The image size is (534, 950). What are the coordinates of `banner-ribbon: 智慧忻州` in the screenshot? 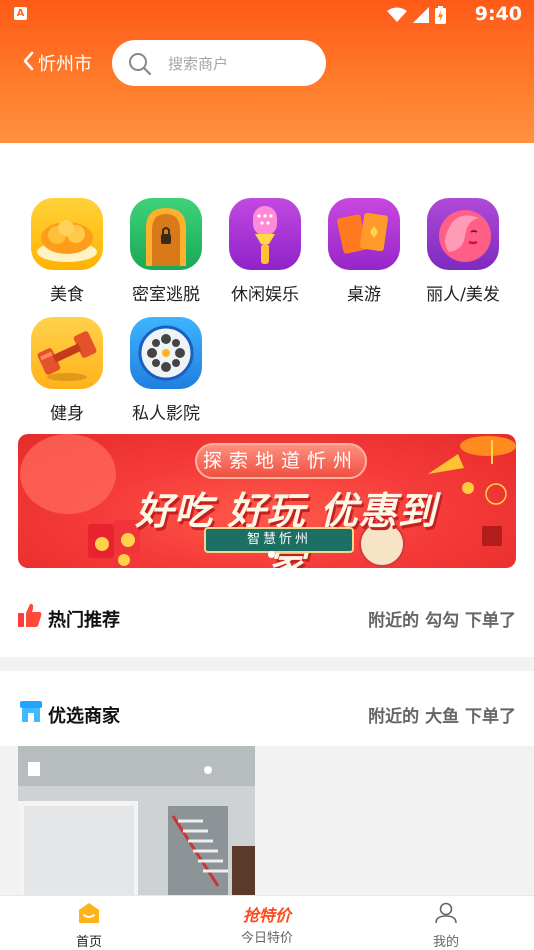 It's located at (279, 540).